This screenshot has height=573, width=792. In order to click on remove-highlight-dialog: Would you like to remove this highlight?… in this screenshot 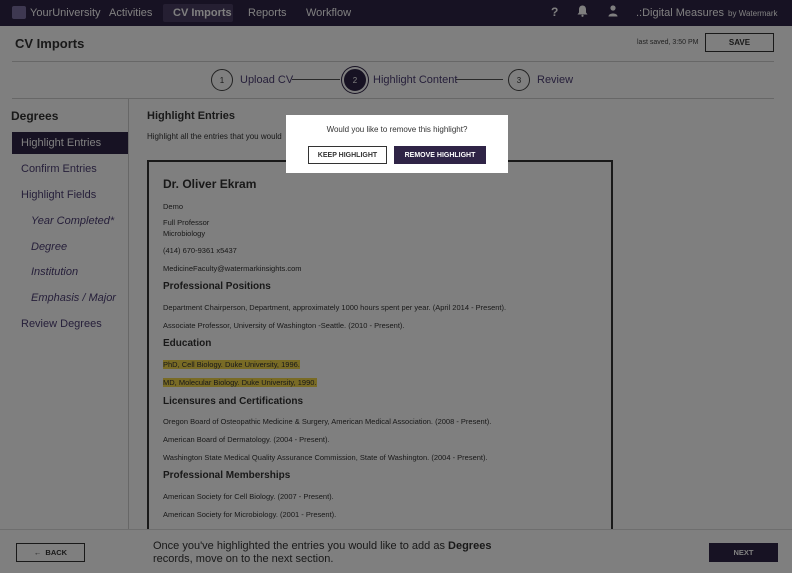, I will do `click(397, 144)`.